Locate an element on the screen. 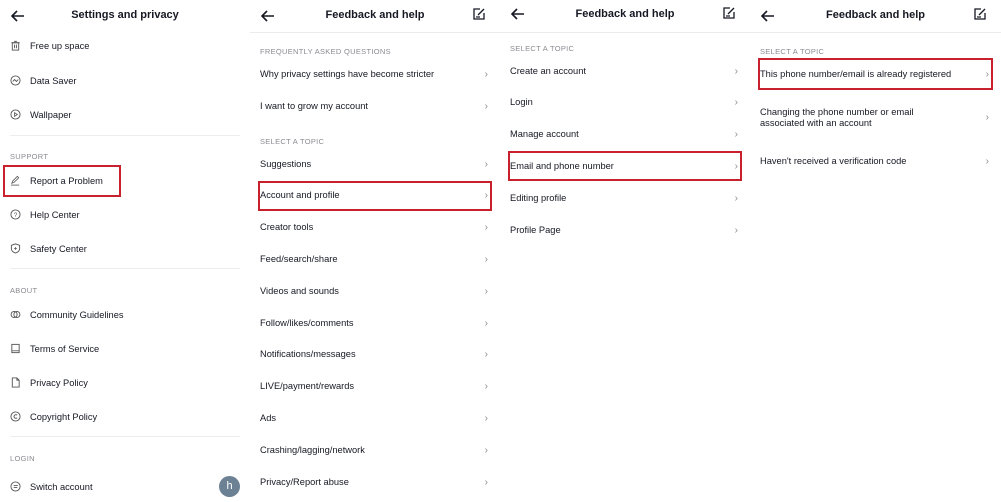 The image size is (1001, 502). menu-item-help-center: ? Help Center is located at coordinates (45, 214).